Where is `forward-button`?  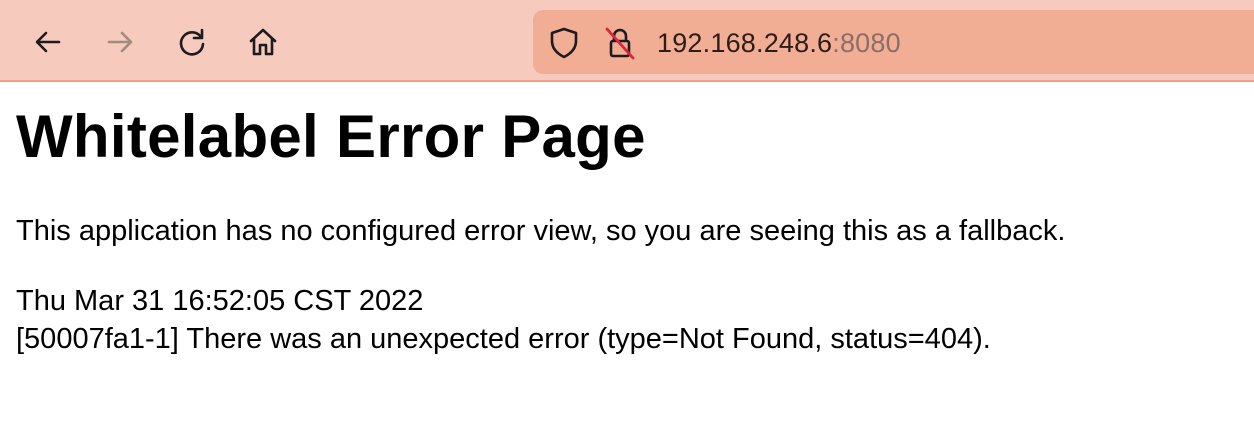 forward-button is located at coordinates (120, 42).